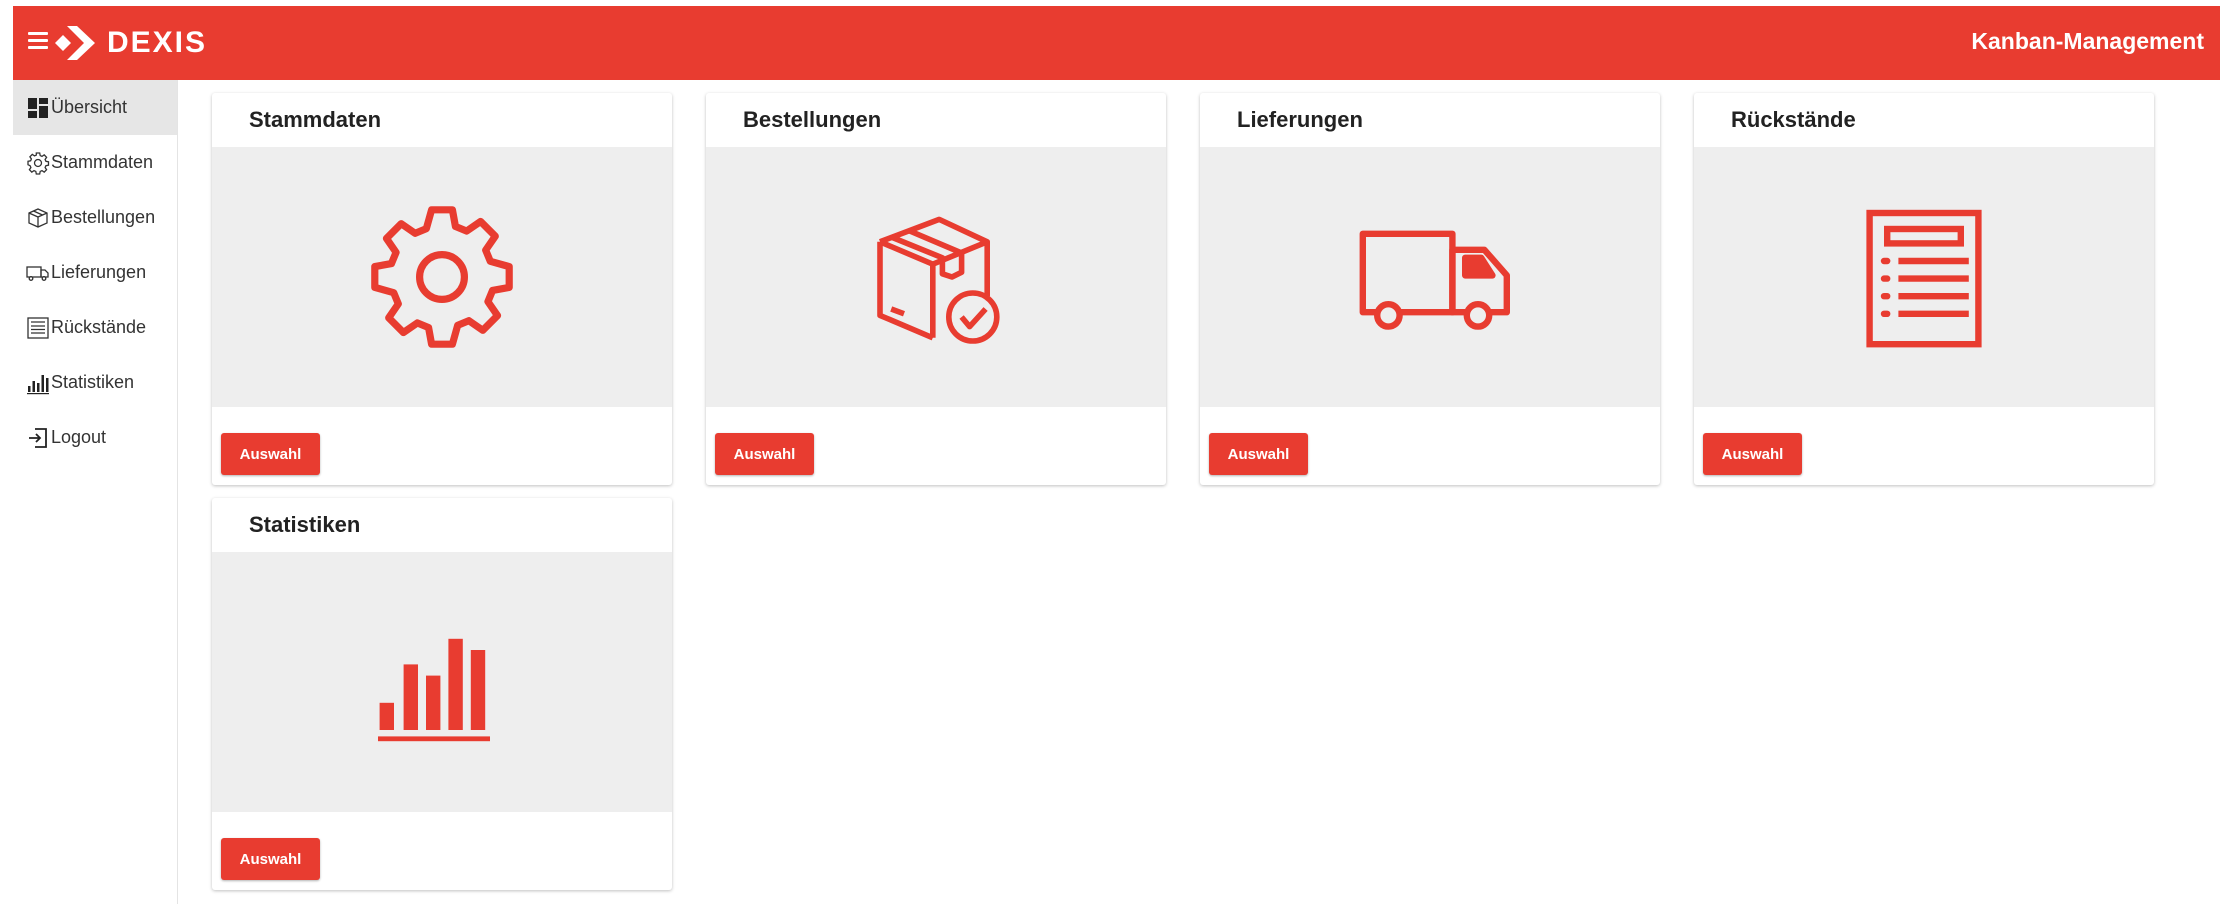 The height and width of the screenshot is (904, 2220). Describe the element at coordinates (38, 437) in the screenshot. I see `logout-icon` at that location.